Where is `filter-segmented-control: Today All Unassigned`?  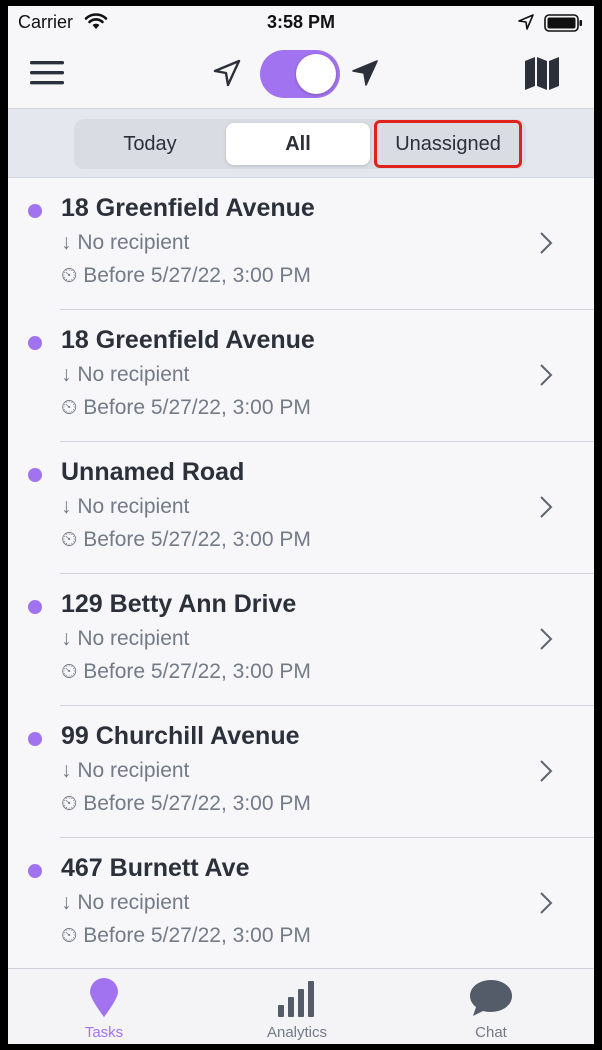 filter-segmented-control: Today All Unassigned is located at coordinates (300, 144).